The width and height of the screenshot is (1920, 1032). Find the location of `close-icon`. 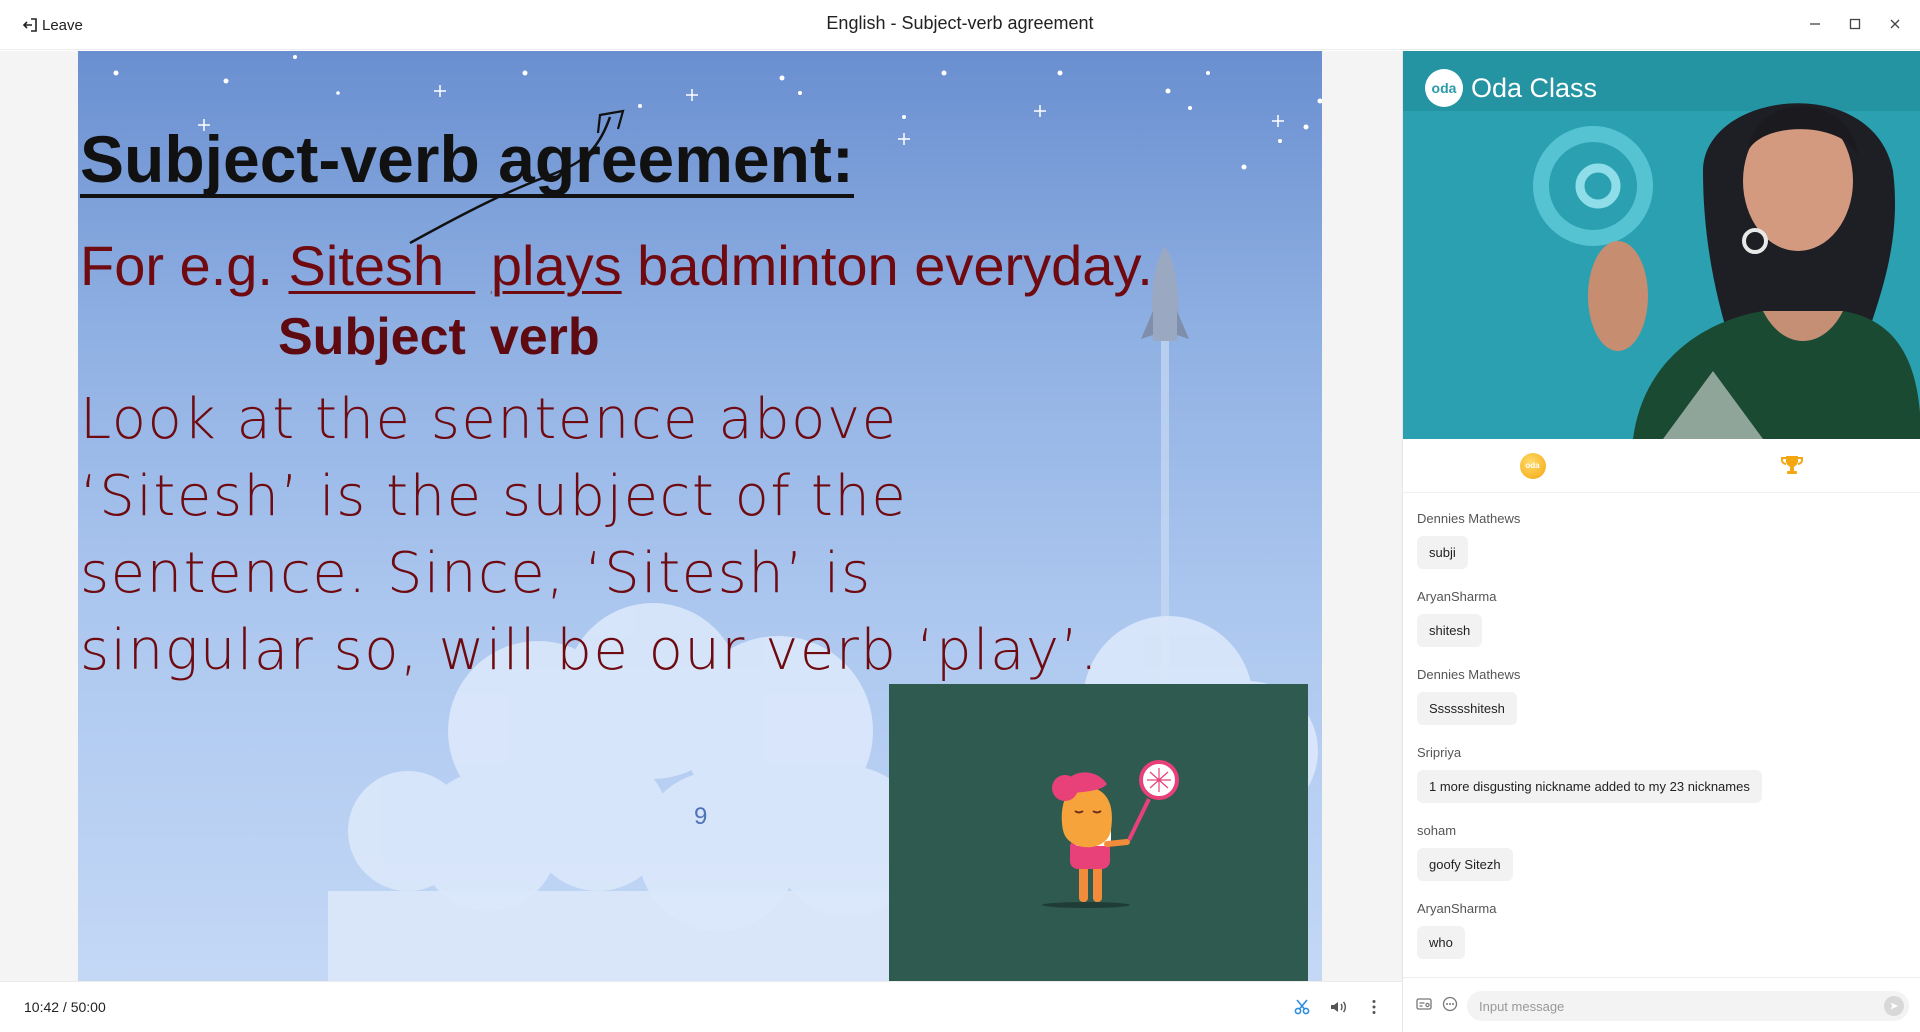

close-icon is located at coordinates (1895, 24).